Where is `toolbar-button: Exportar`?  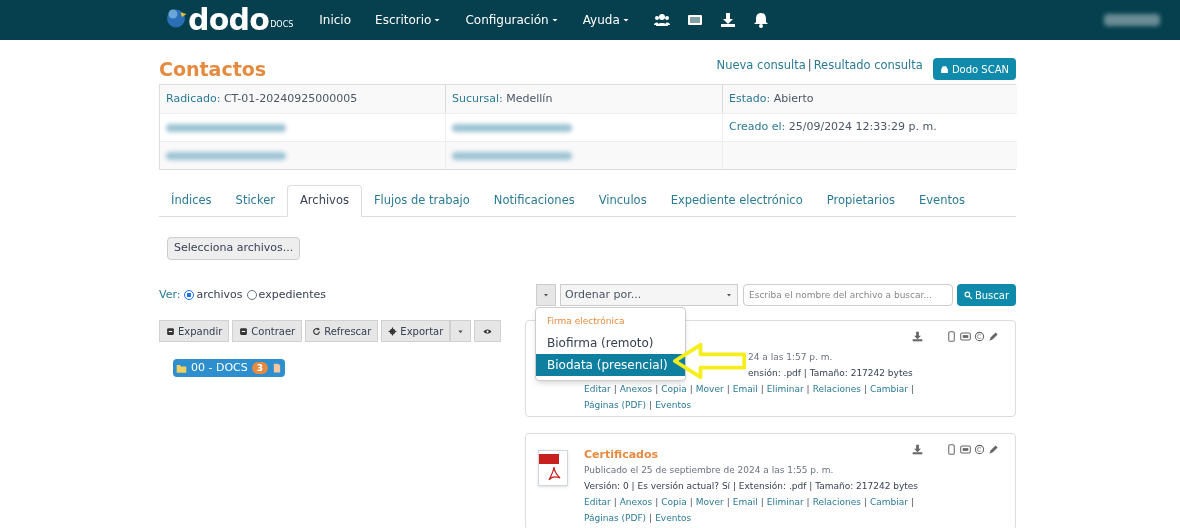 toolbar-button: Exportar is located at coordinates (416, 331).